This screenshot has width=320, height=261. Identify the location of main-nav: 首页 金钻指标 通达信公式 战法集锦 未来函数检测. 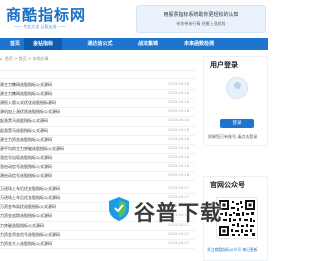
(134, 44).